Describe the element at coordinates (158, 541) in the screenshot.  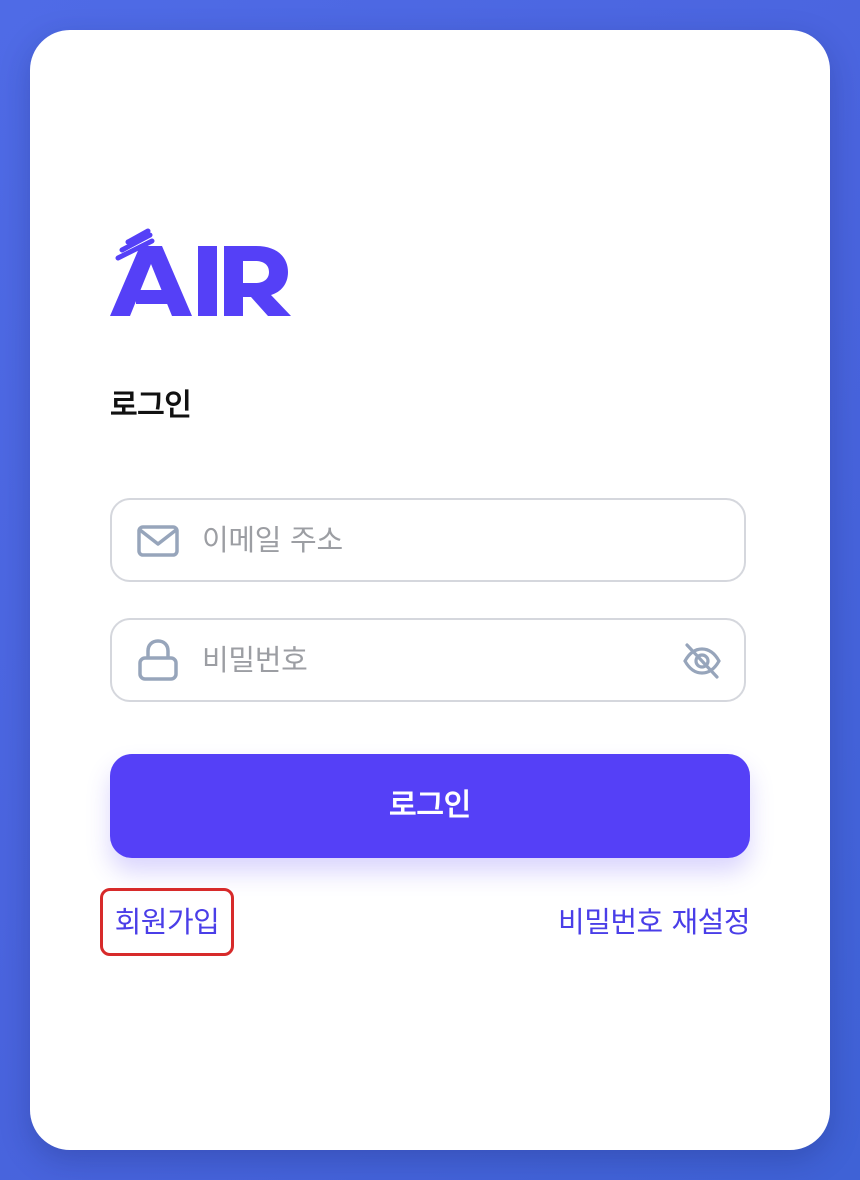
I see `mail-icon` at that location.